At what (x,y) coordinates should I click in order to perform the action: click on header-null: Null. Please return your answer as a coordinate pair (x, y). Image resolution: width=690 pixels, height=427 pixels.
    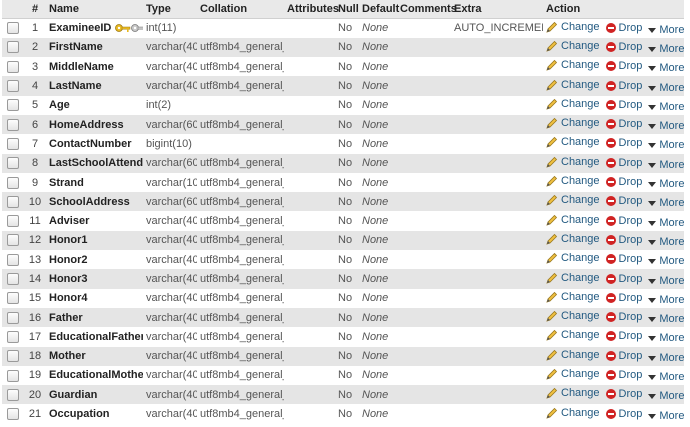
    Looking at the image, I should click on (347, 9).